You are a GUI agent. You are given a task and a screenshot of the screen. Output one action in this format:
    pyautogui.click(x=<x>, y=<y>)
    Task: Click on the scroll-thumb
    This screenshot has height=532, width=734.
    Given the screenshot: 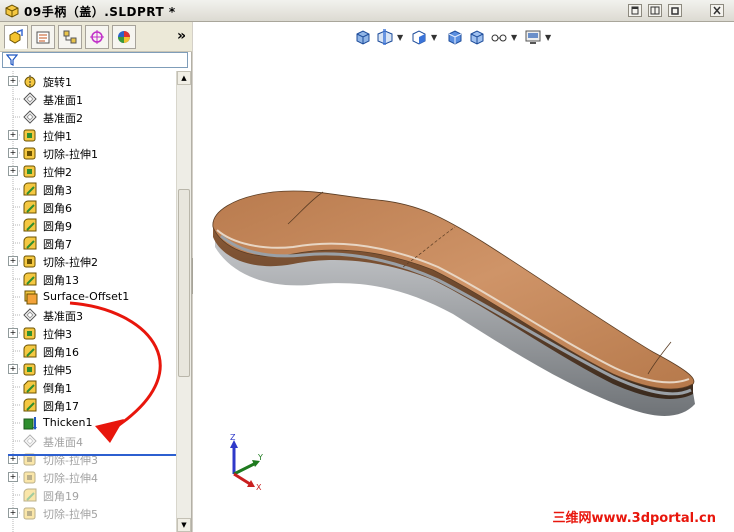 What is the action you would take?
    pyautogui.click(x=184, y=283)
    